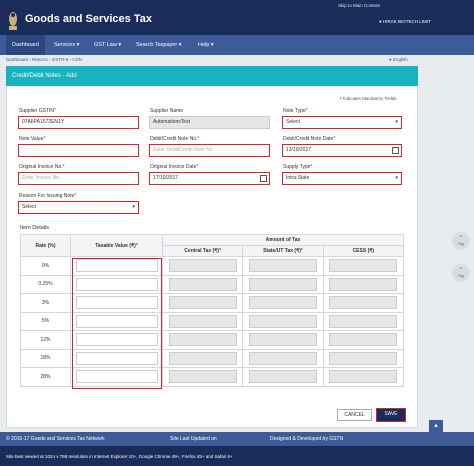  What do you see at coordinates (45, 340) in the screenshot?
I see `rate-cell: 12%` at bounding box center [45, 340].